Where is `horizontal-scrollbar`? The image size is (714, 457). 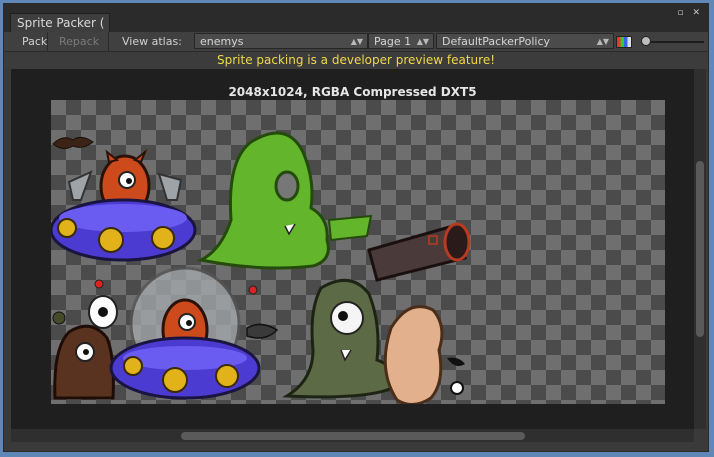 horizontal-scrollbar is located at coordinates (352, 435).